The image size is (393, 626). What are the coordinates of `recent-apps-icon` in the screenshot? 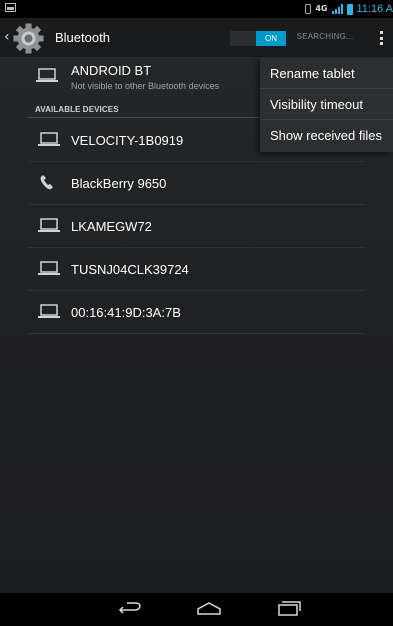 It's located at (288, 609).